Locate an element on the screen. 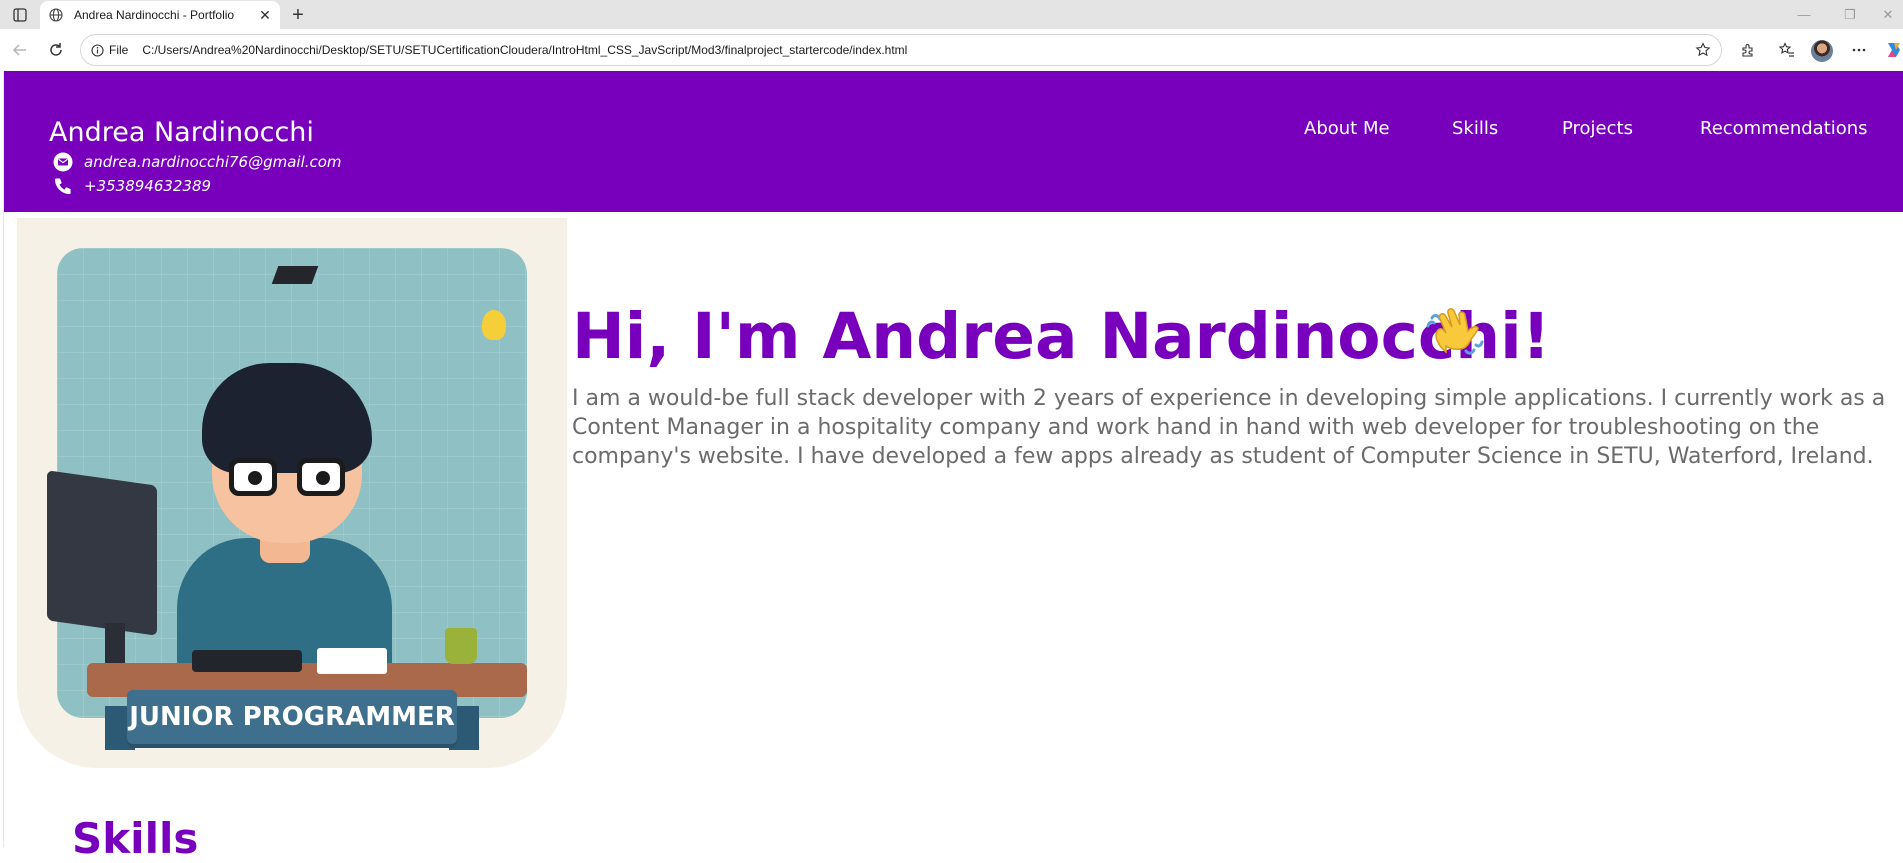  keyboard is located at coordinates (247, 661).